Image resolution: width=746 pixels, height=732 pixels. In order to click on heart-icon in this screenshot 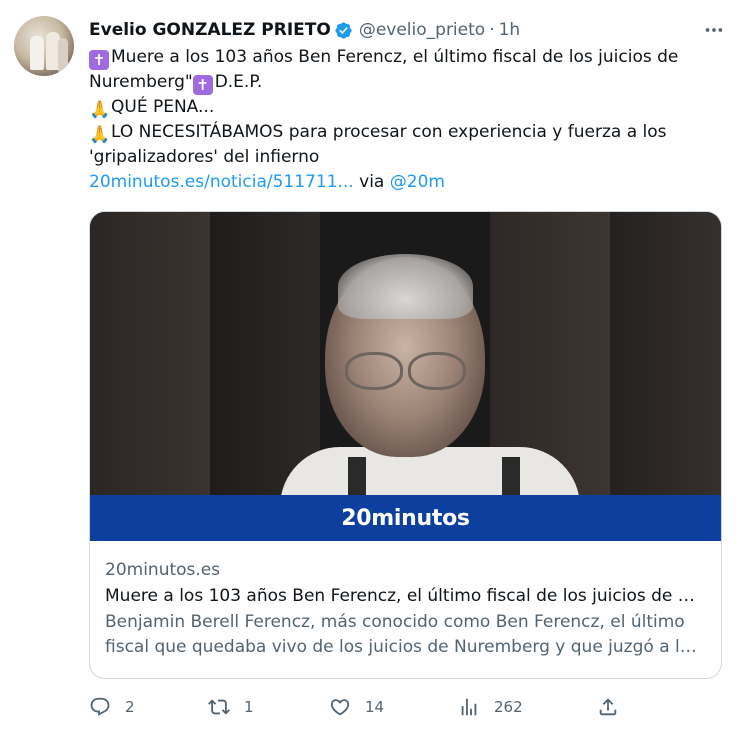, I will do `click(340, 707)`.